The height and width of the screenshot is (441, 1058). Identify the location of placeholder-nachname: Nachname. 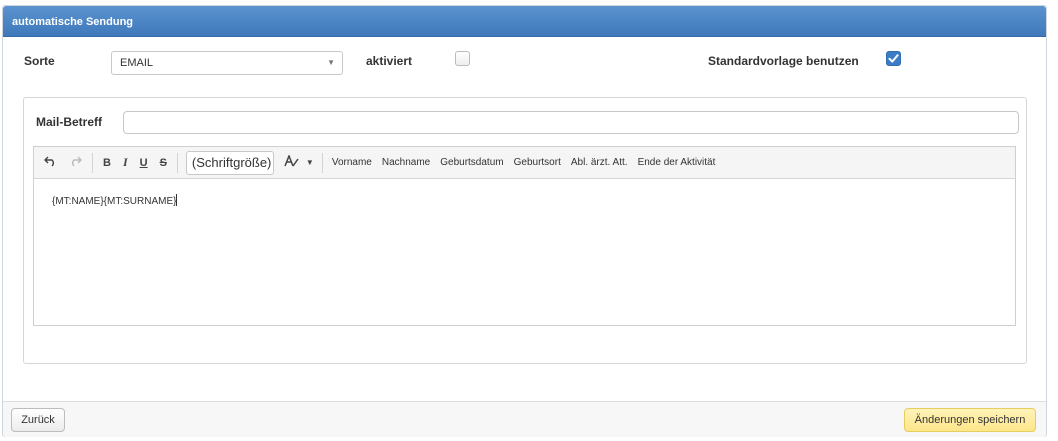
(406, 162).